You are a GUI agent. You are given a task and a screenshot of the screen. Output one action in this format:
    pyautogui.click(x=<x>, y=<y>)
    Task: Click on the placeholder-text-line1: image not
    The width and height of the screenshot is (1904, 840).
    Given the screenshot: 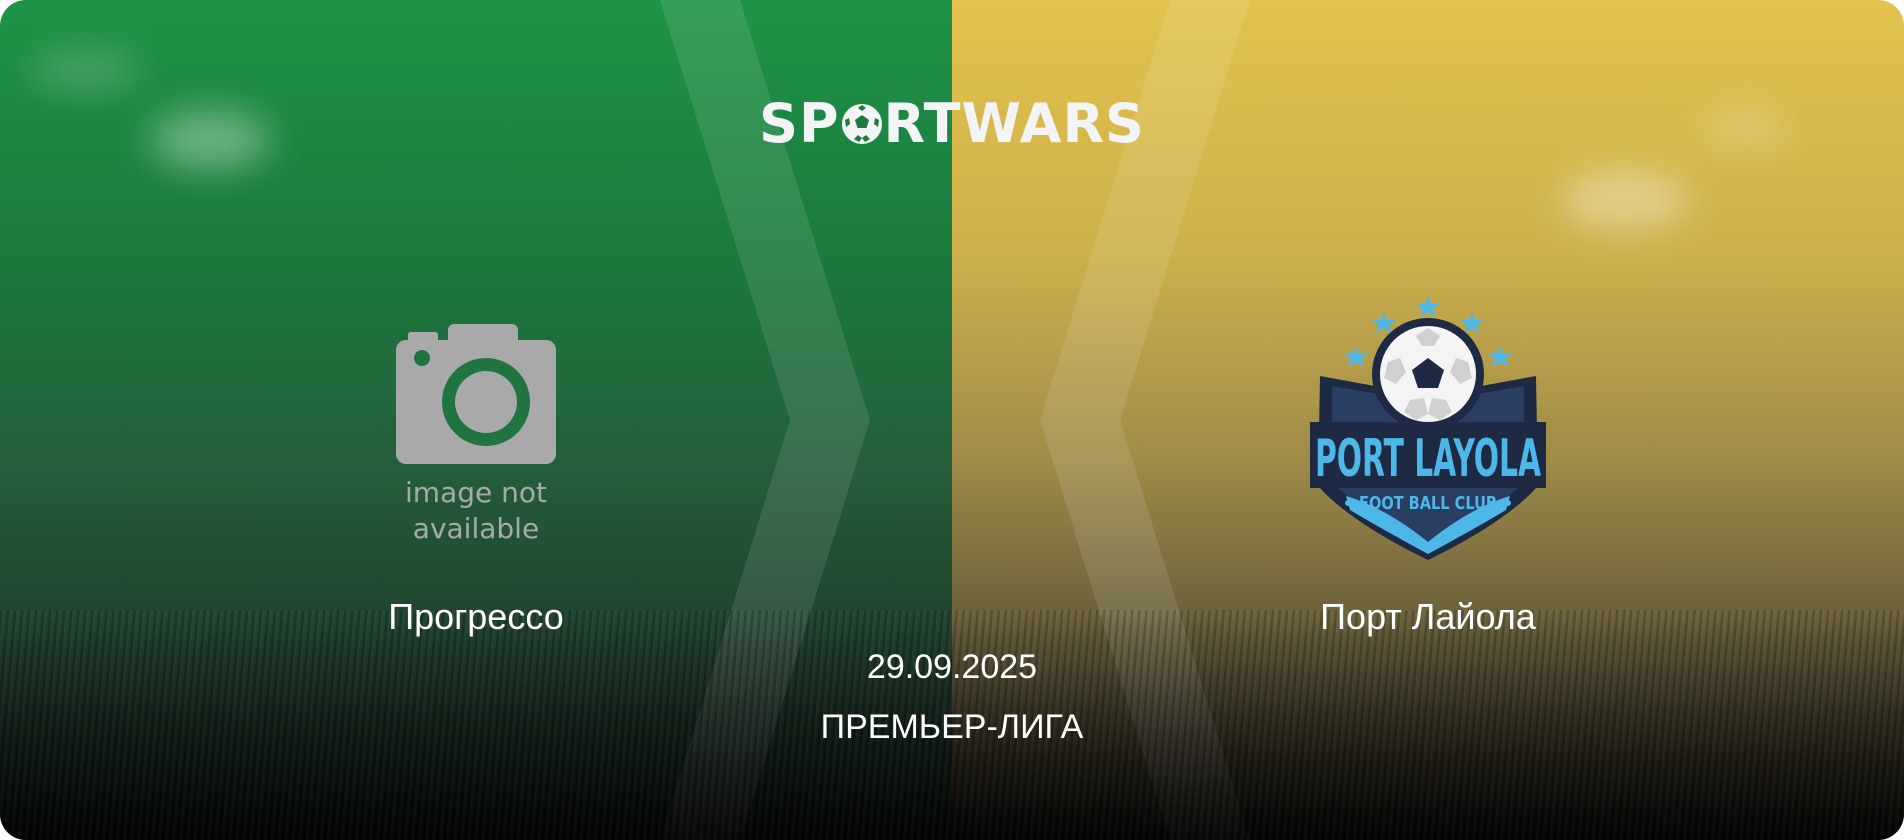 What is the action you would take?
    pyautogui.click(x=476, y=492)
    